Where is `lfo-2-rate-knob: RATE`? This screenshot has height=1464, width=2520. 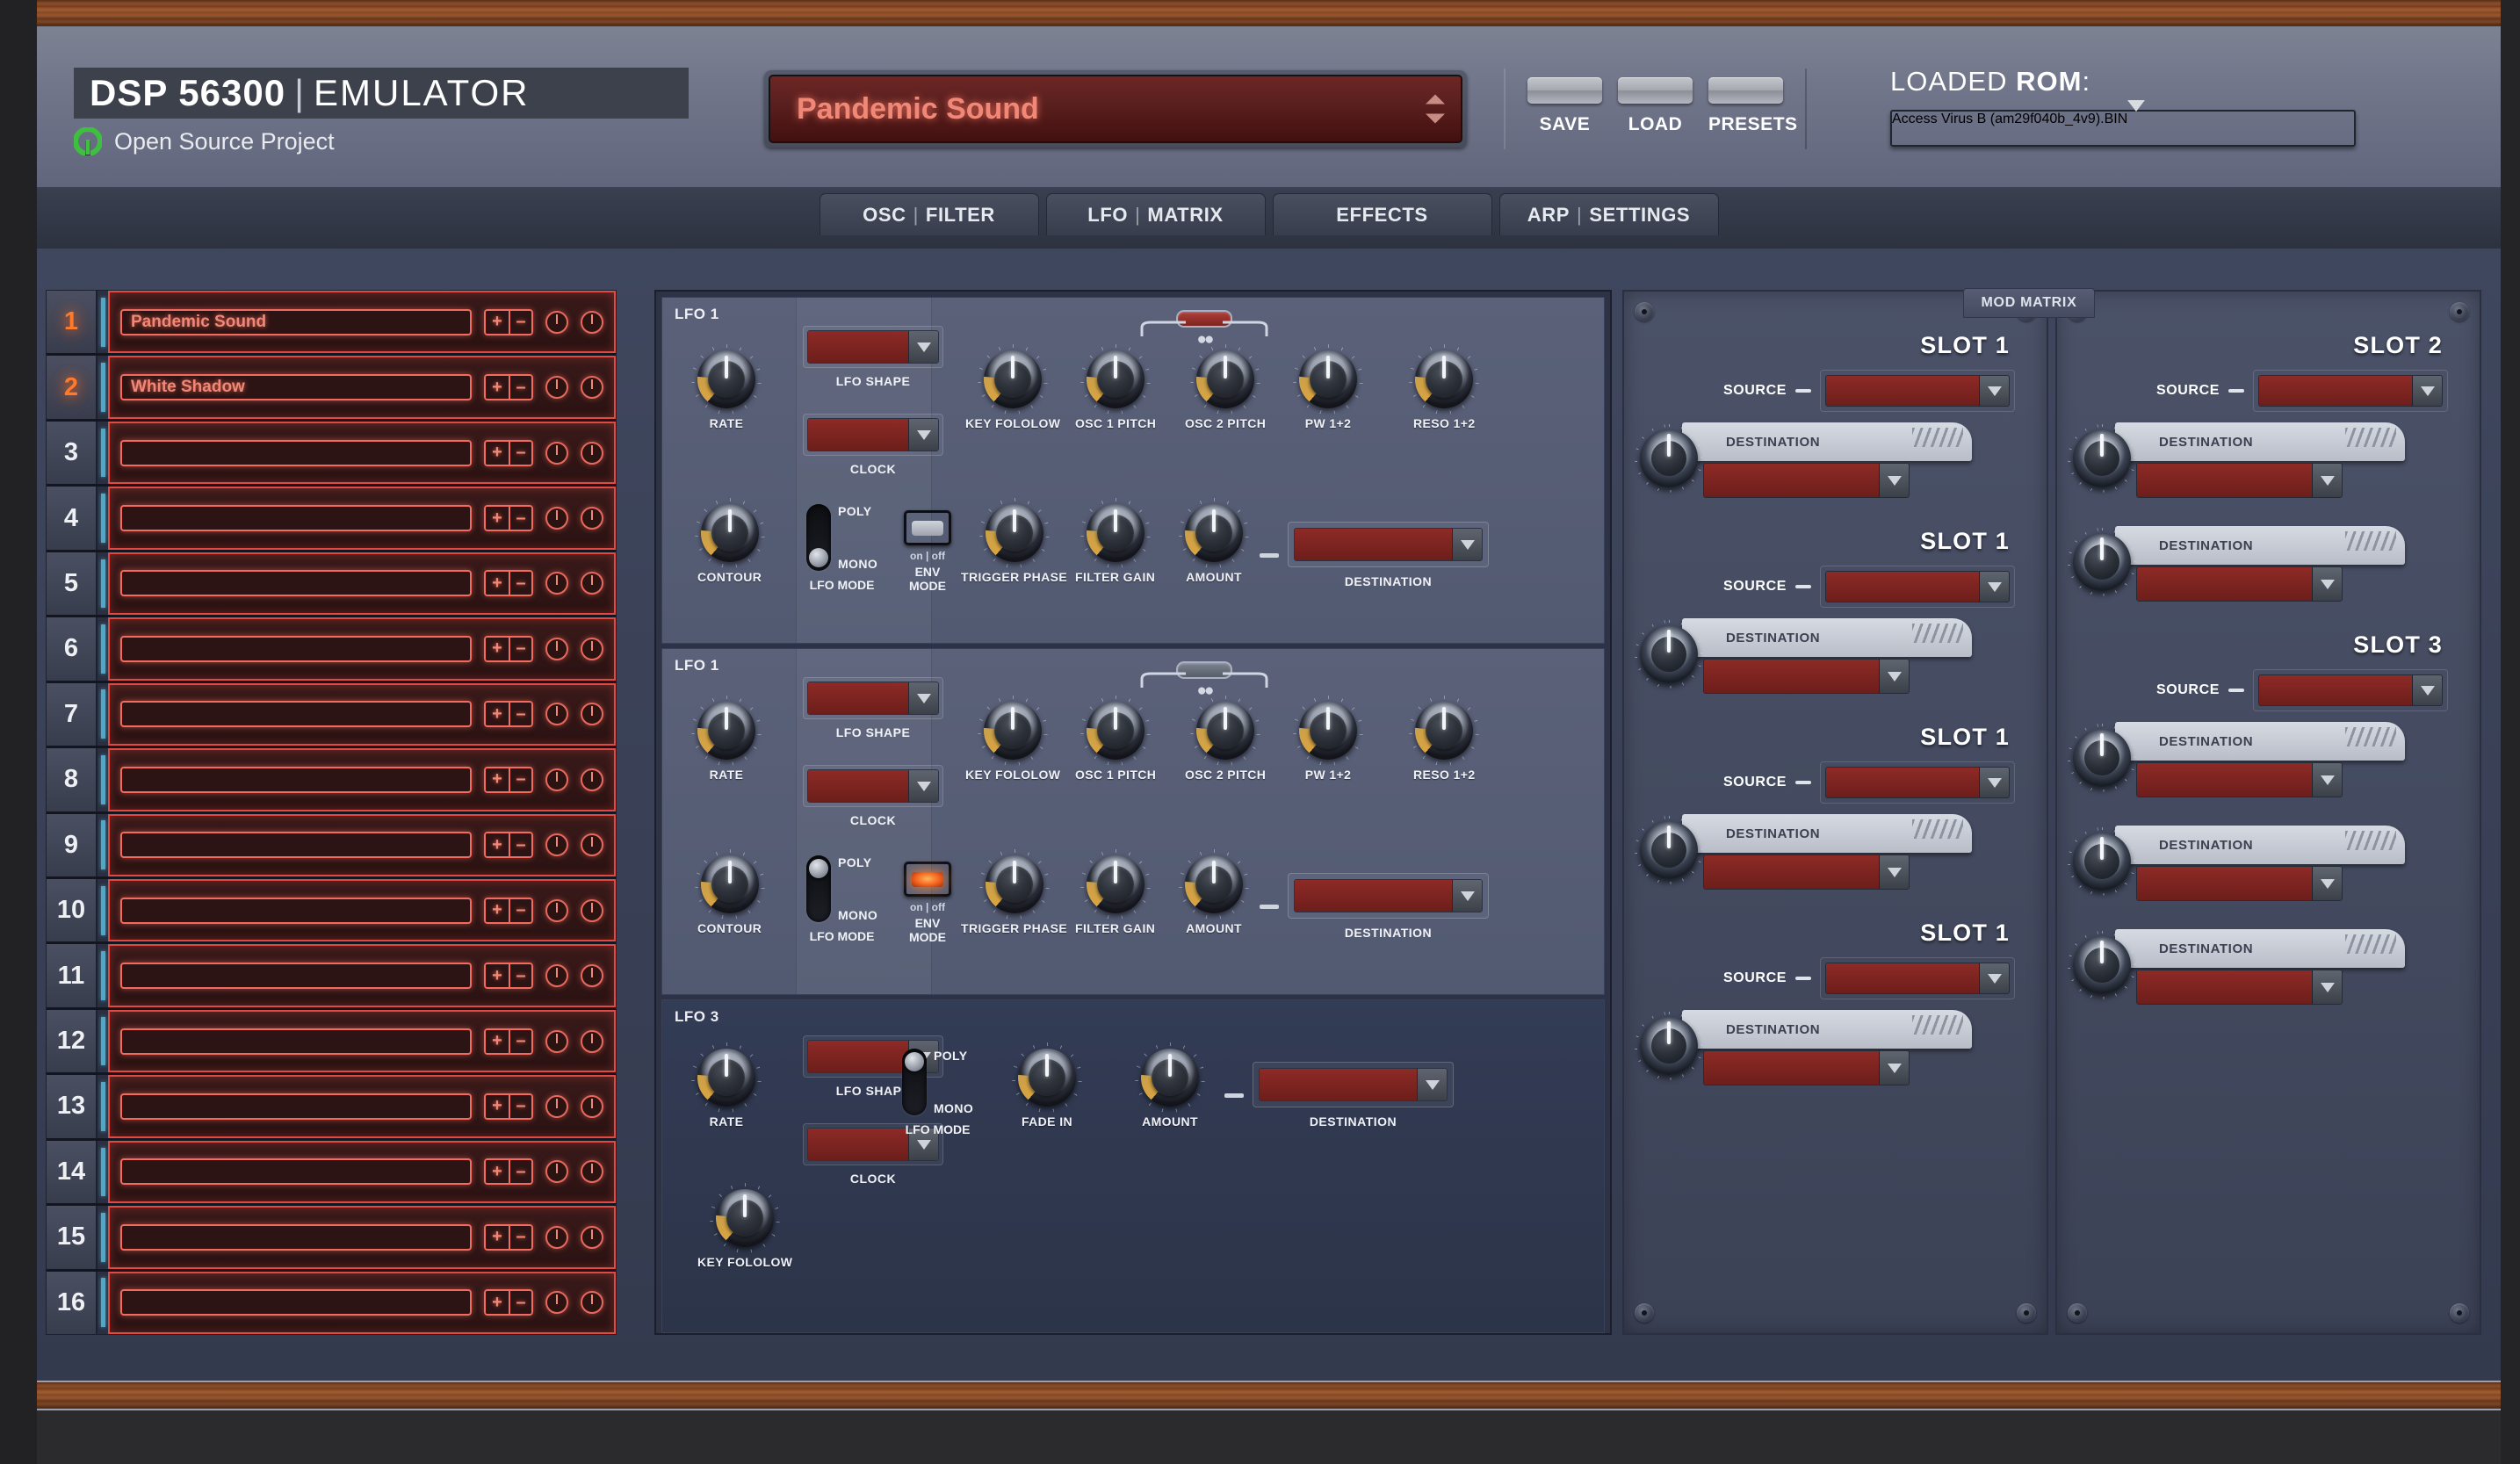 lfo-2-rate-knob: RATE is located at coordinates (726, 739).